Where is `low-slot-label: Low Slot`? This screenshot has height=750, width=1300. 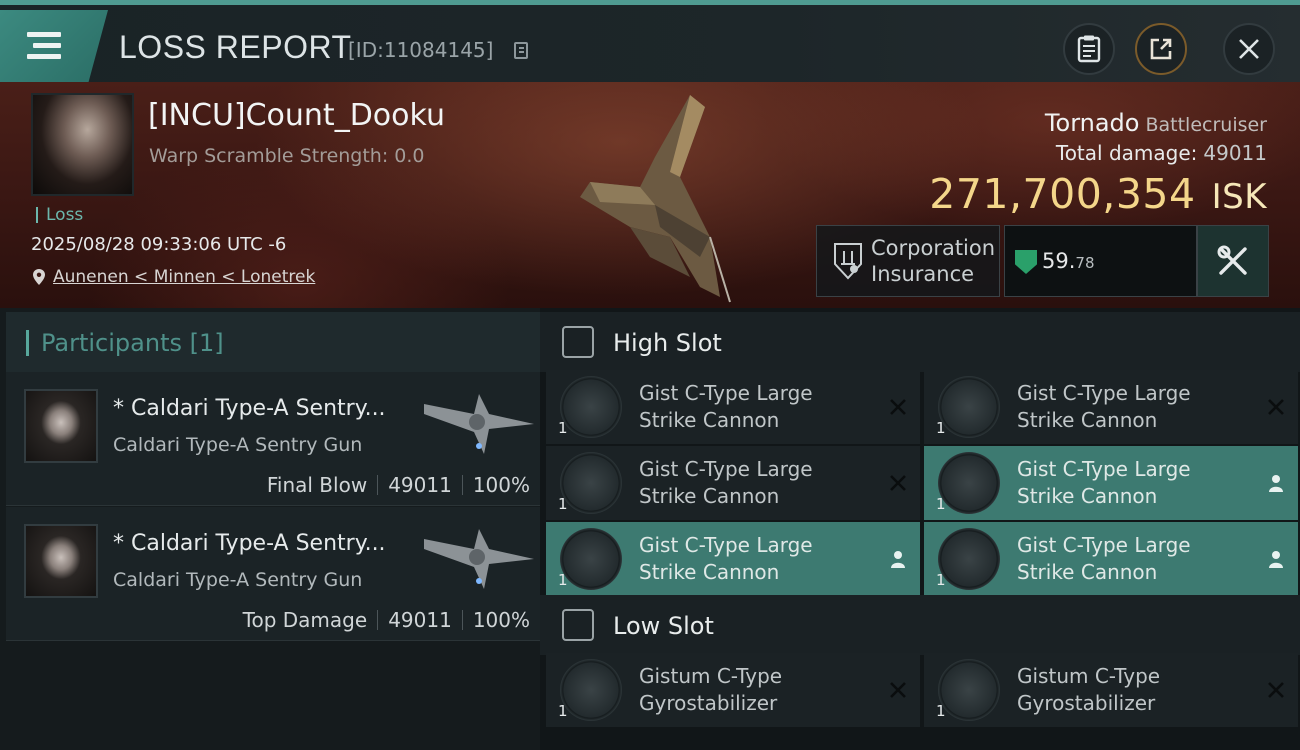
low-slot-label: Low Slot is located at coordinates (663, 626).